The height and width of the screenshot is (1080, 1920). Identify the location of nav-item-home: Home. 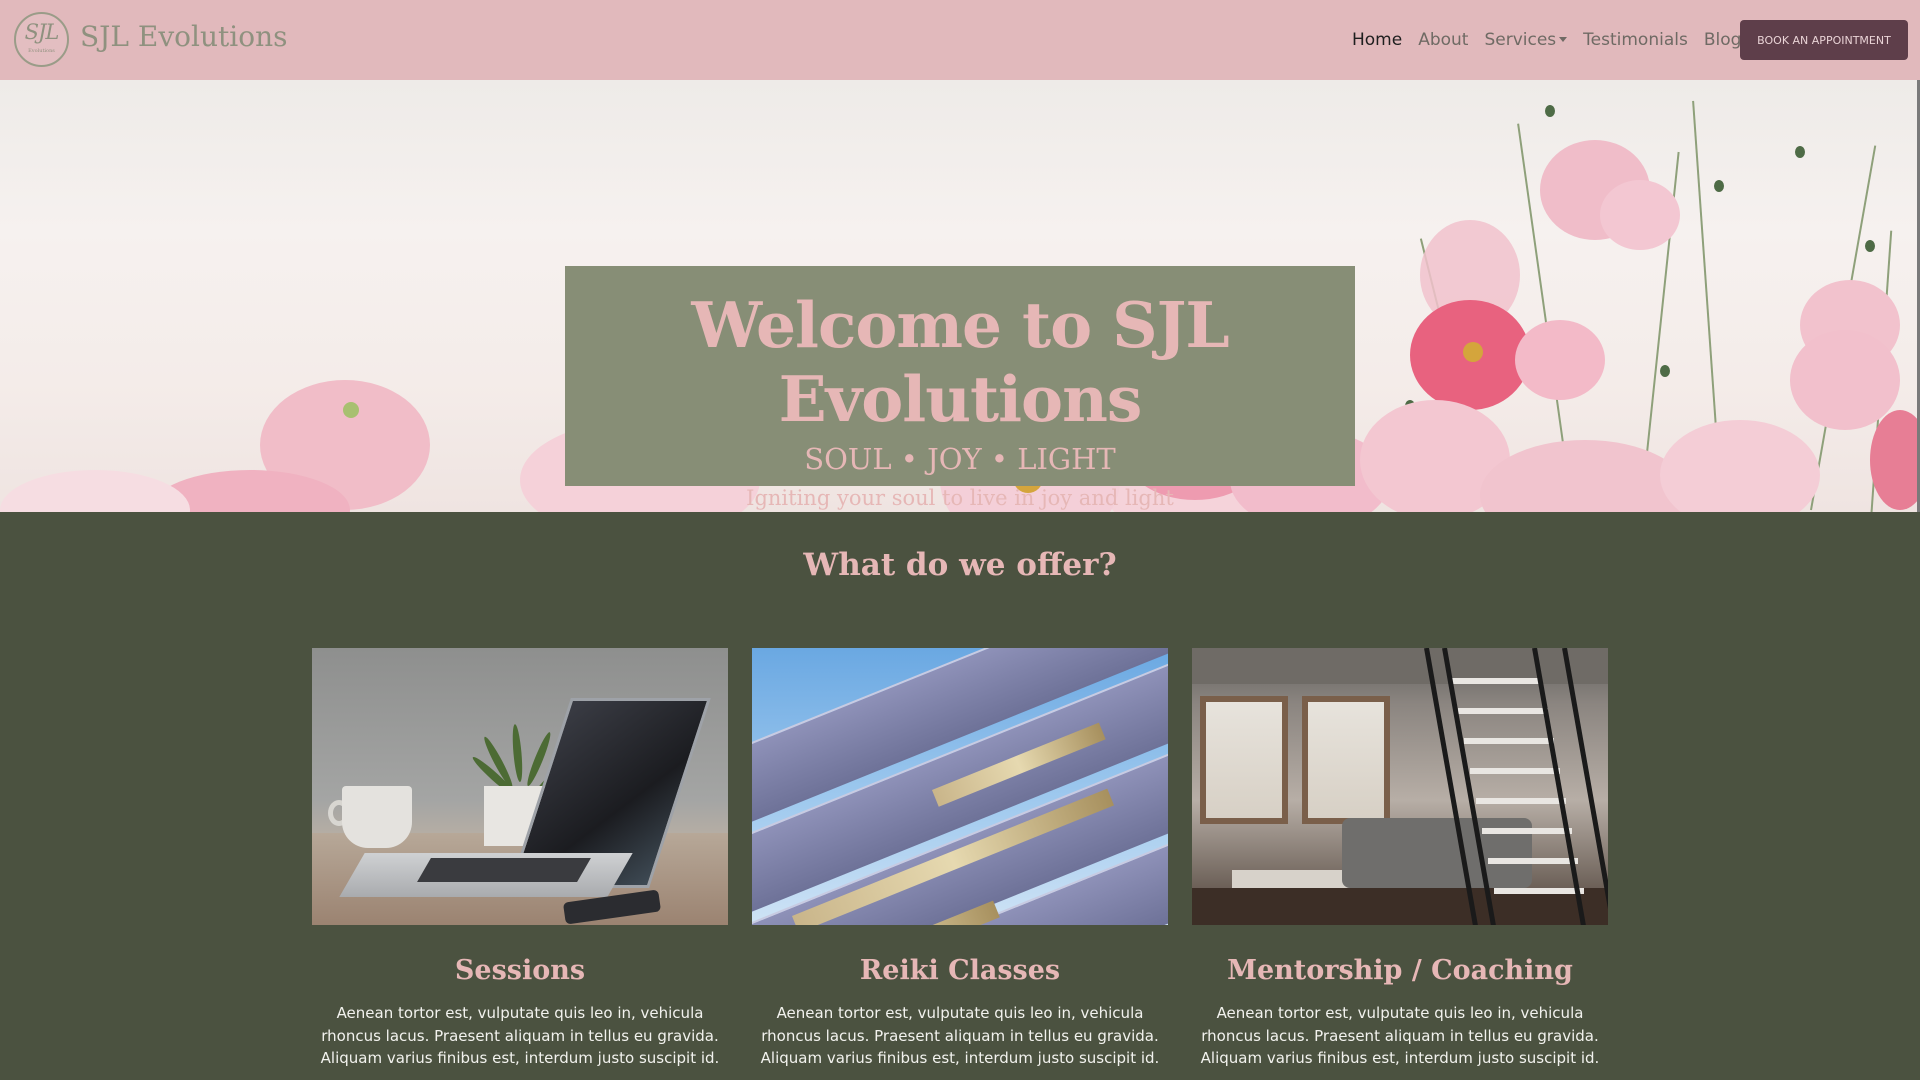
(1377, 40).